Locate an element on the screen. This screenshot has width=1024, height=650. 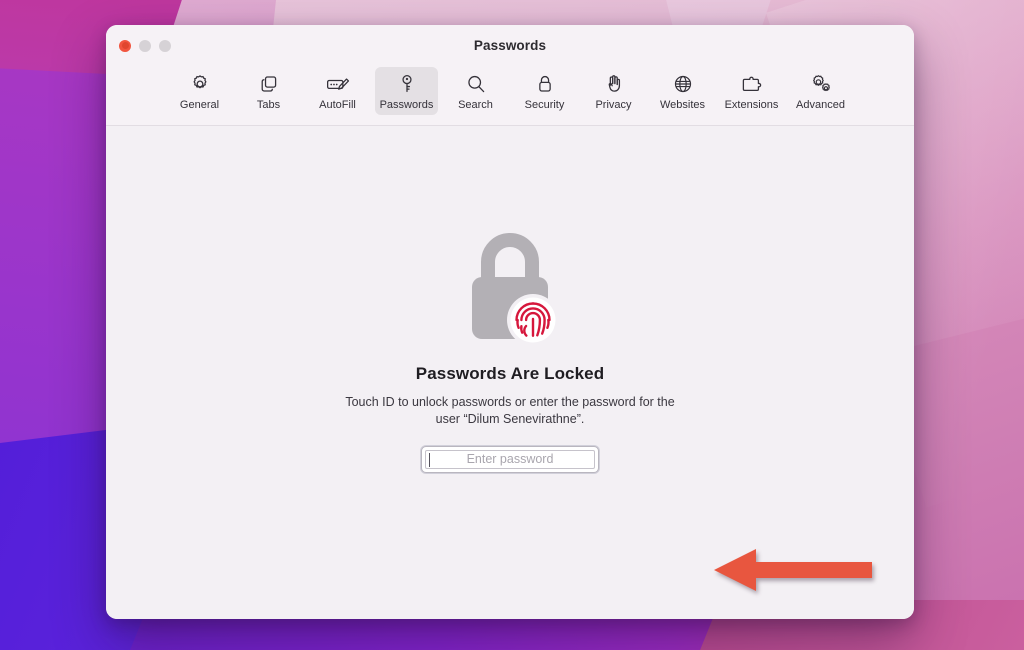
puzzle-icon is located at coordinates (752, 84).